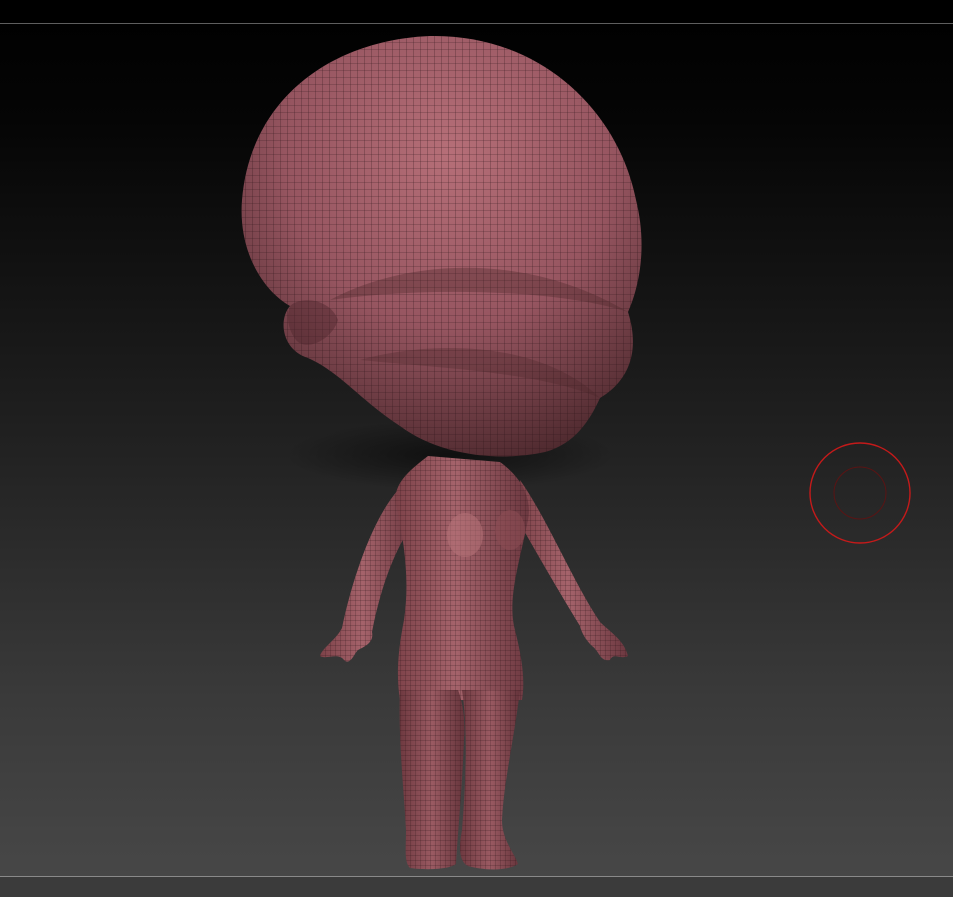  What do you see at coordinates (860, 493) in the screenshot?
I see `brush-cursor-icon` at bounding box center [860, 493].